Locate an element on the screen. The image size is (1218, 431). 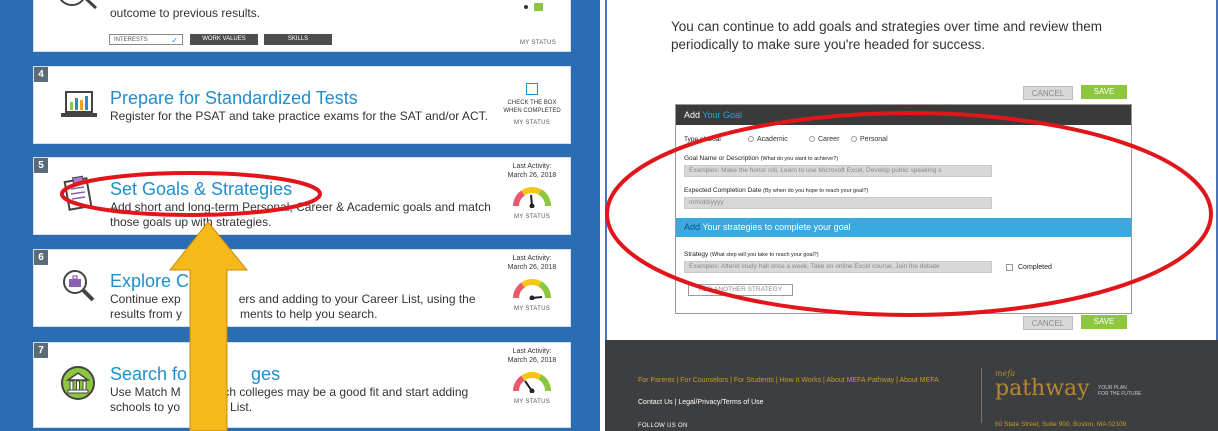
up-arrow-annotation is located at coordinates (208, 326).